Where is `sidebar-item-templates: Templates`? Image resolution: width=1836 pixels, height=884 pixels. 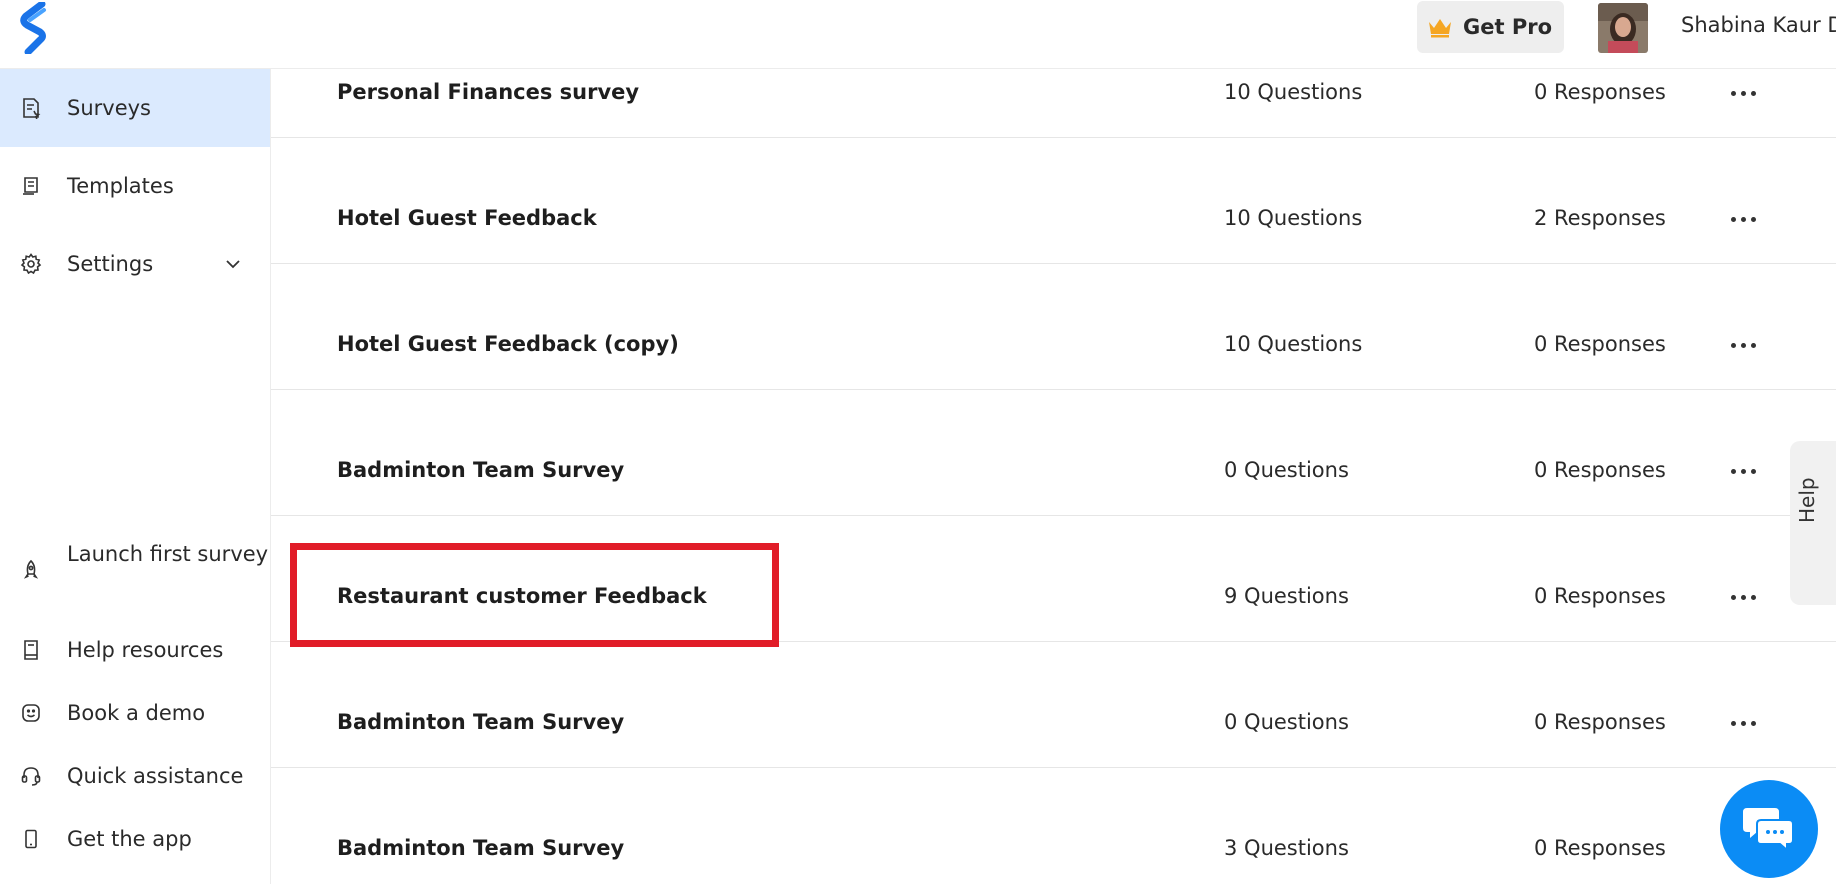 sidebar-item-templates: Templates is located at coordinates (135, 186).